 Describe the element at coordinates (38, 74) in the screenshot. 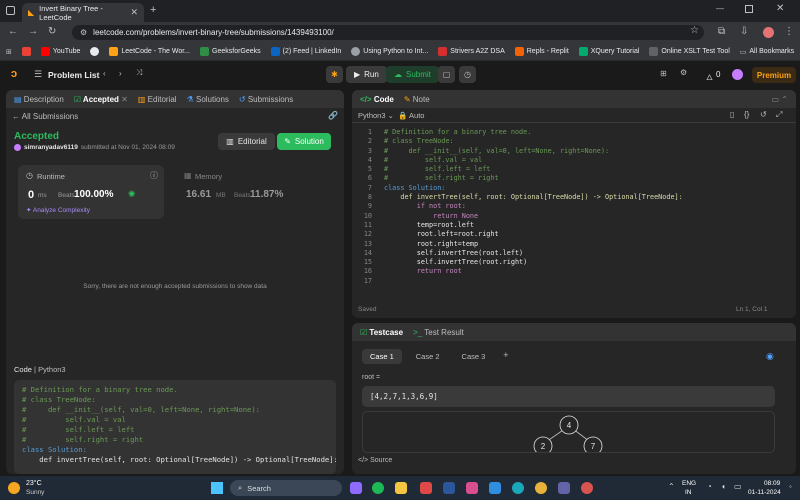

I see `problem-list-icon: ☰` at that location.